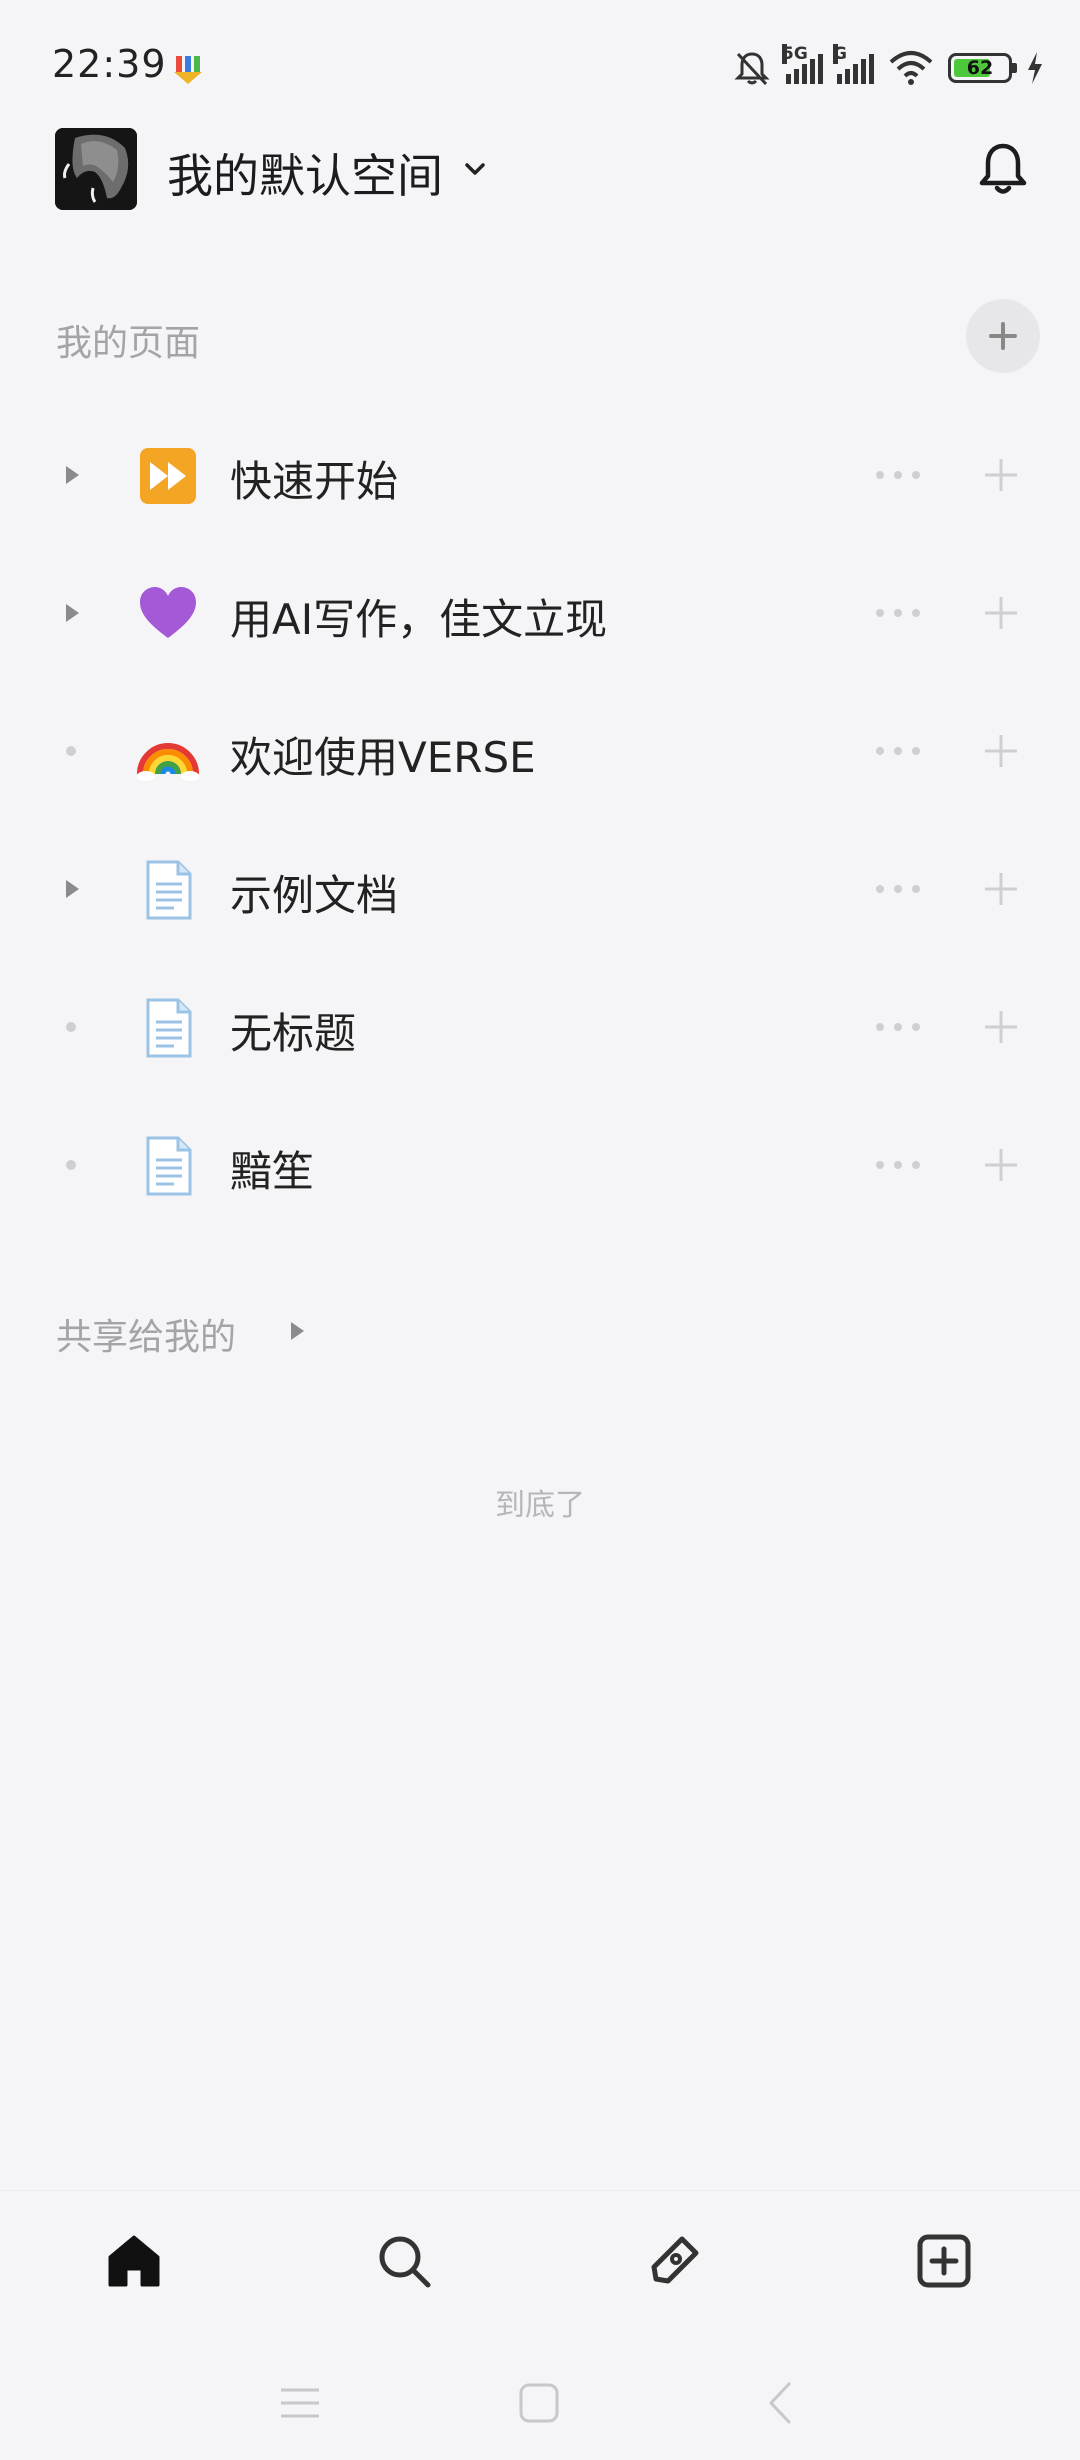 This screenshot has width=1080, height=2460. What do you see at coordinates (109, 64) in the screenshot?
I see `status-time: 22:39` at bounding box center [109, 64].